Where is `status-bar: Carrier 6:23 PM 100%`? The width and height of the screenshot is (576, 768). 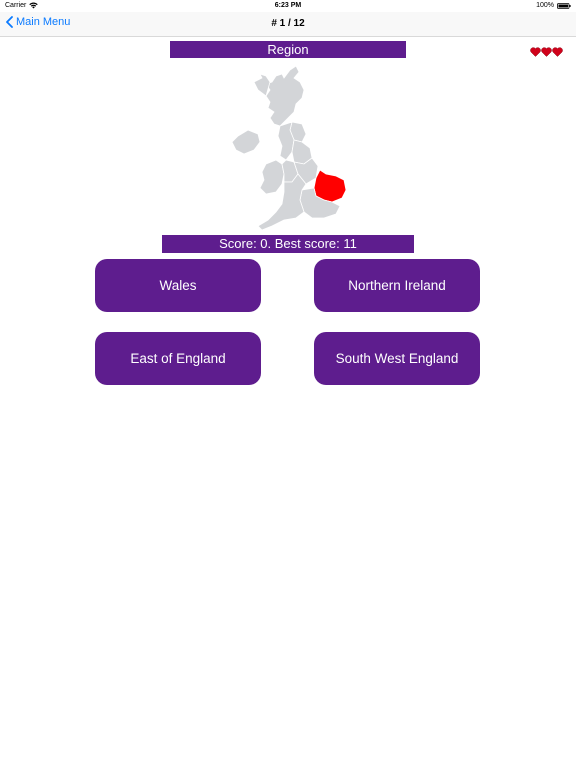 status-bar: Carrier 6:23 PM 100% is located at coordinates (288, 6).